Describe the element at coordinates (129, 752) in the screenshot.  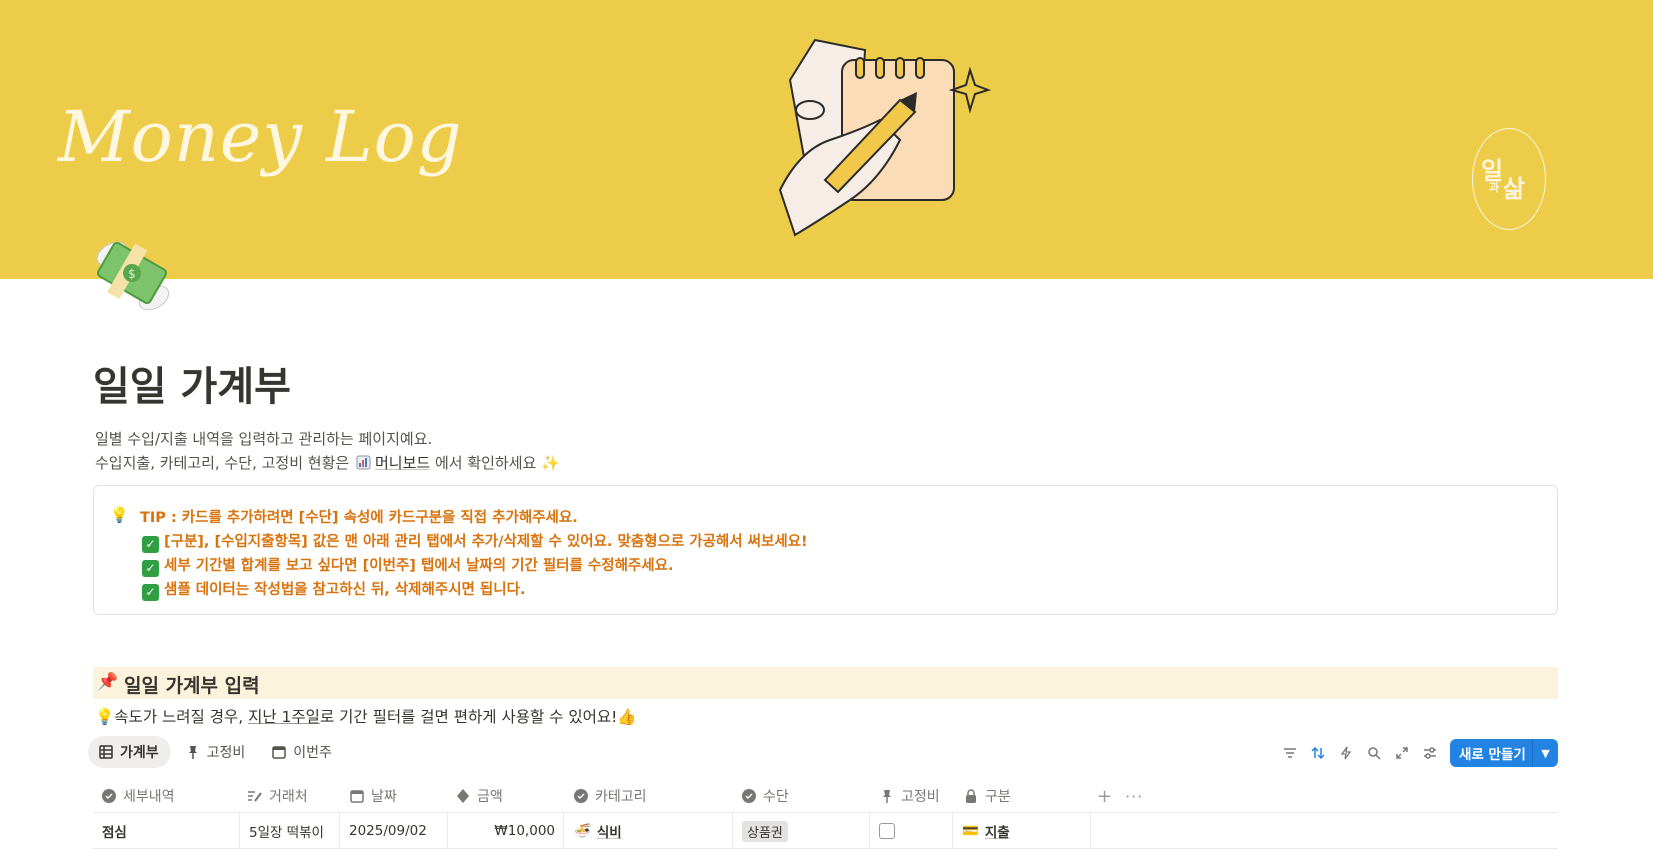
I see `tab-ledger: 가계부` at that location.